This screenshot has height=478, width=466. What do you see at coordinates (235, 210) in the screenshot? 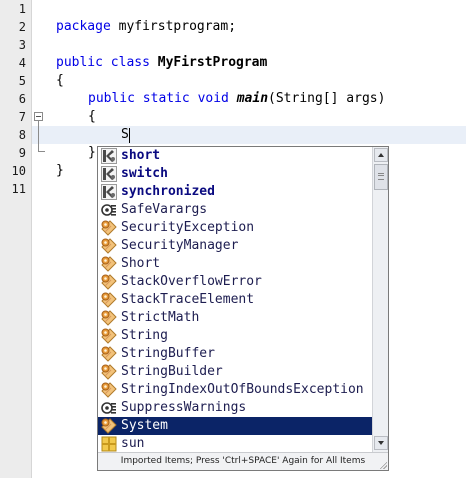
I see `completion-item: SafeVarargs` at bounding box center [235, 210].